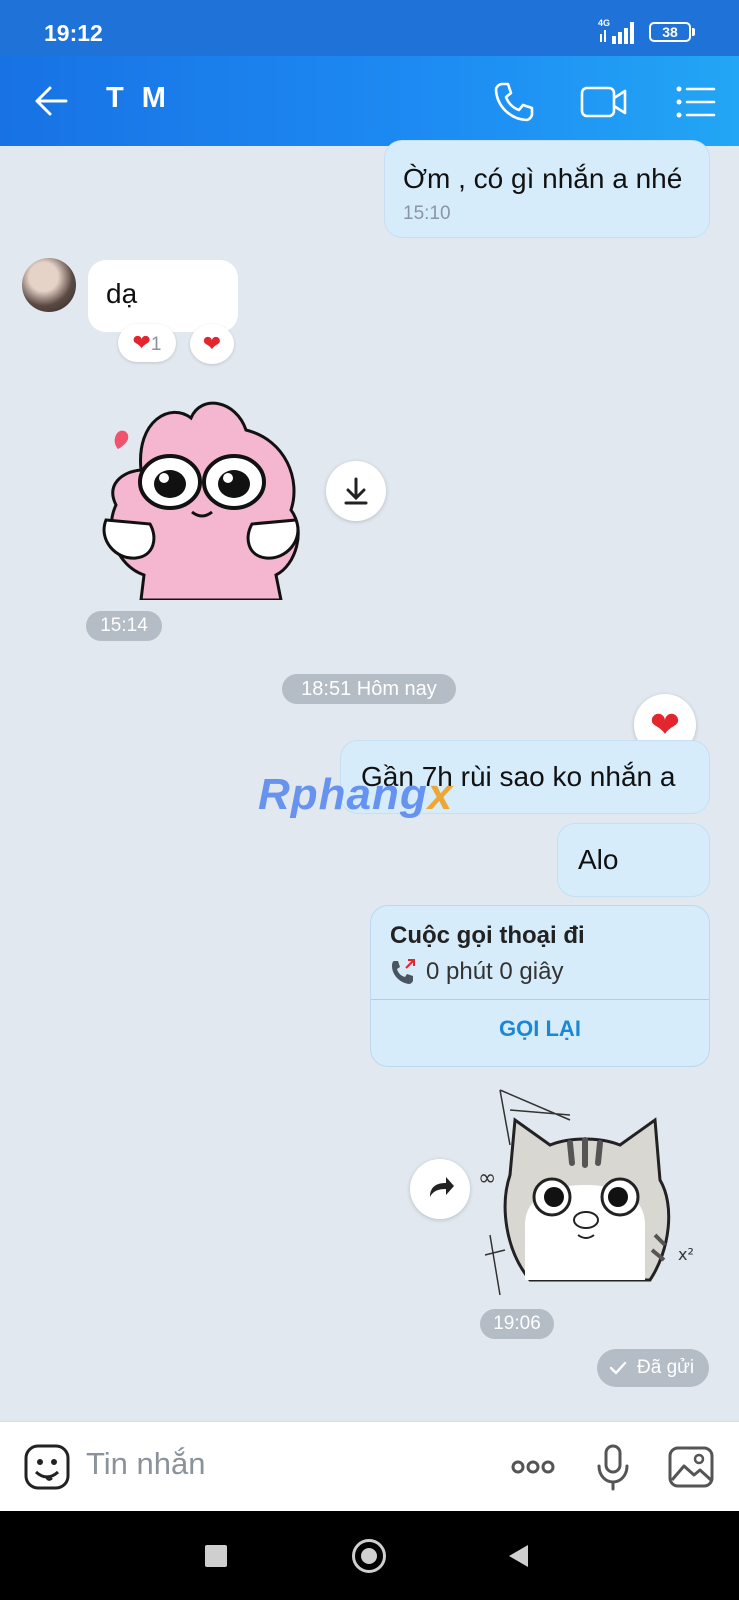  What do you see at coordinates (138, 98) in the screenshot?
I see `contact-name: T M` at bounding box center [138, 98].